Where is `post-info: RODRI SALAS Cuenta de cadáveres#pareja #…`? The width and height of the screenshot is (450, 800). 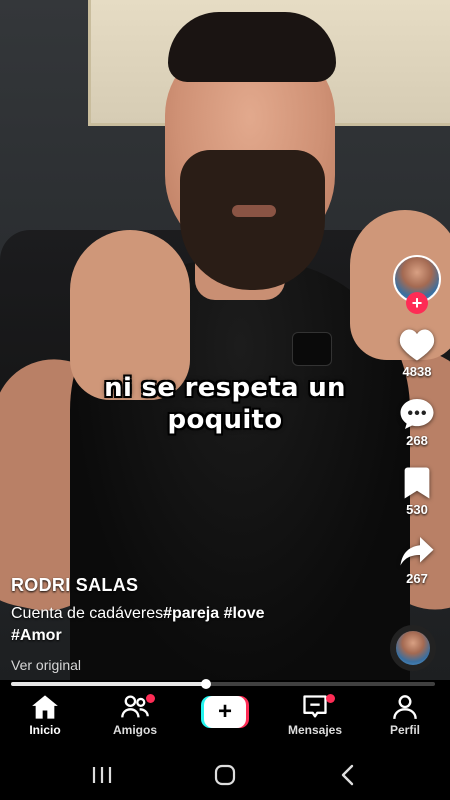 post-info: RODRI SALAS Cuenta de cadáveres#pareja #… is located at coordinates (191, 625).